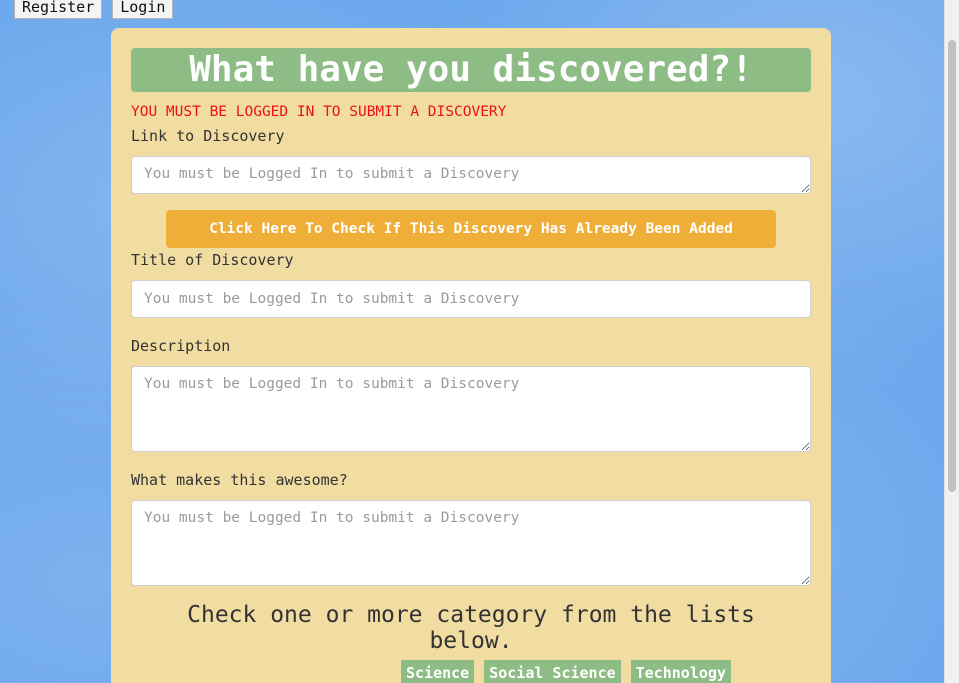 Image resolution: width=959 pixels, height=683 pixels. Describe the element at coordinates (58, 9) in the screenshot. I see `register-button: Register` at that location.